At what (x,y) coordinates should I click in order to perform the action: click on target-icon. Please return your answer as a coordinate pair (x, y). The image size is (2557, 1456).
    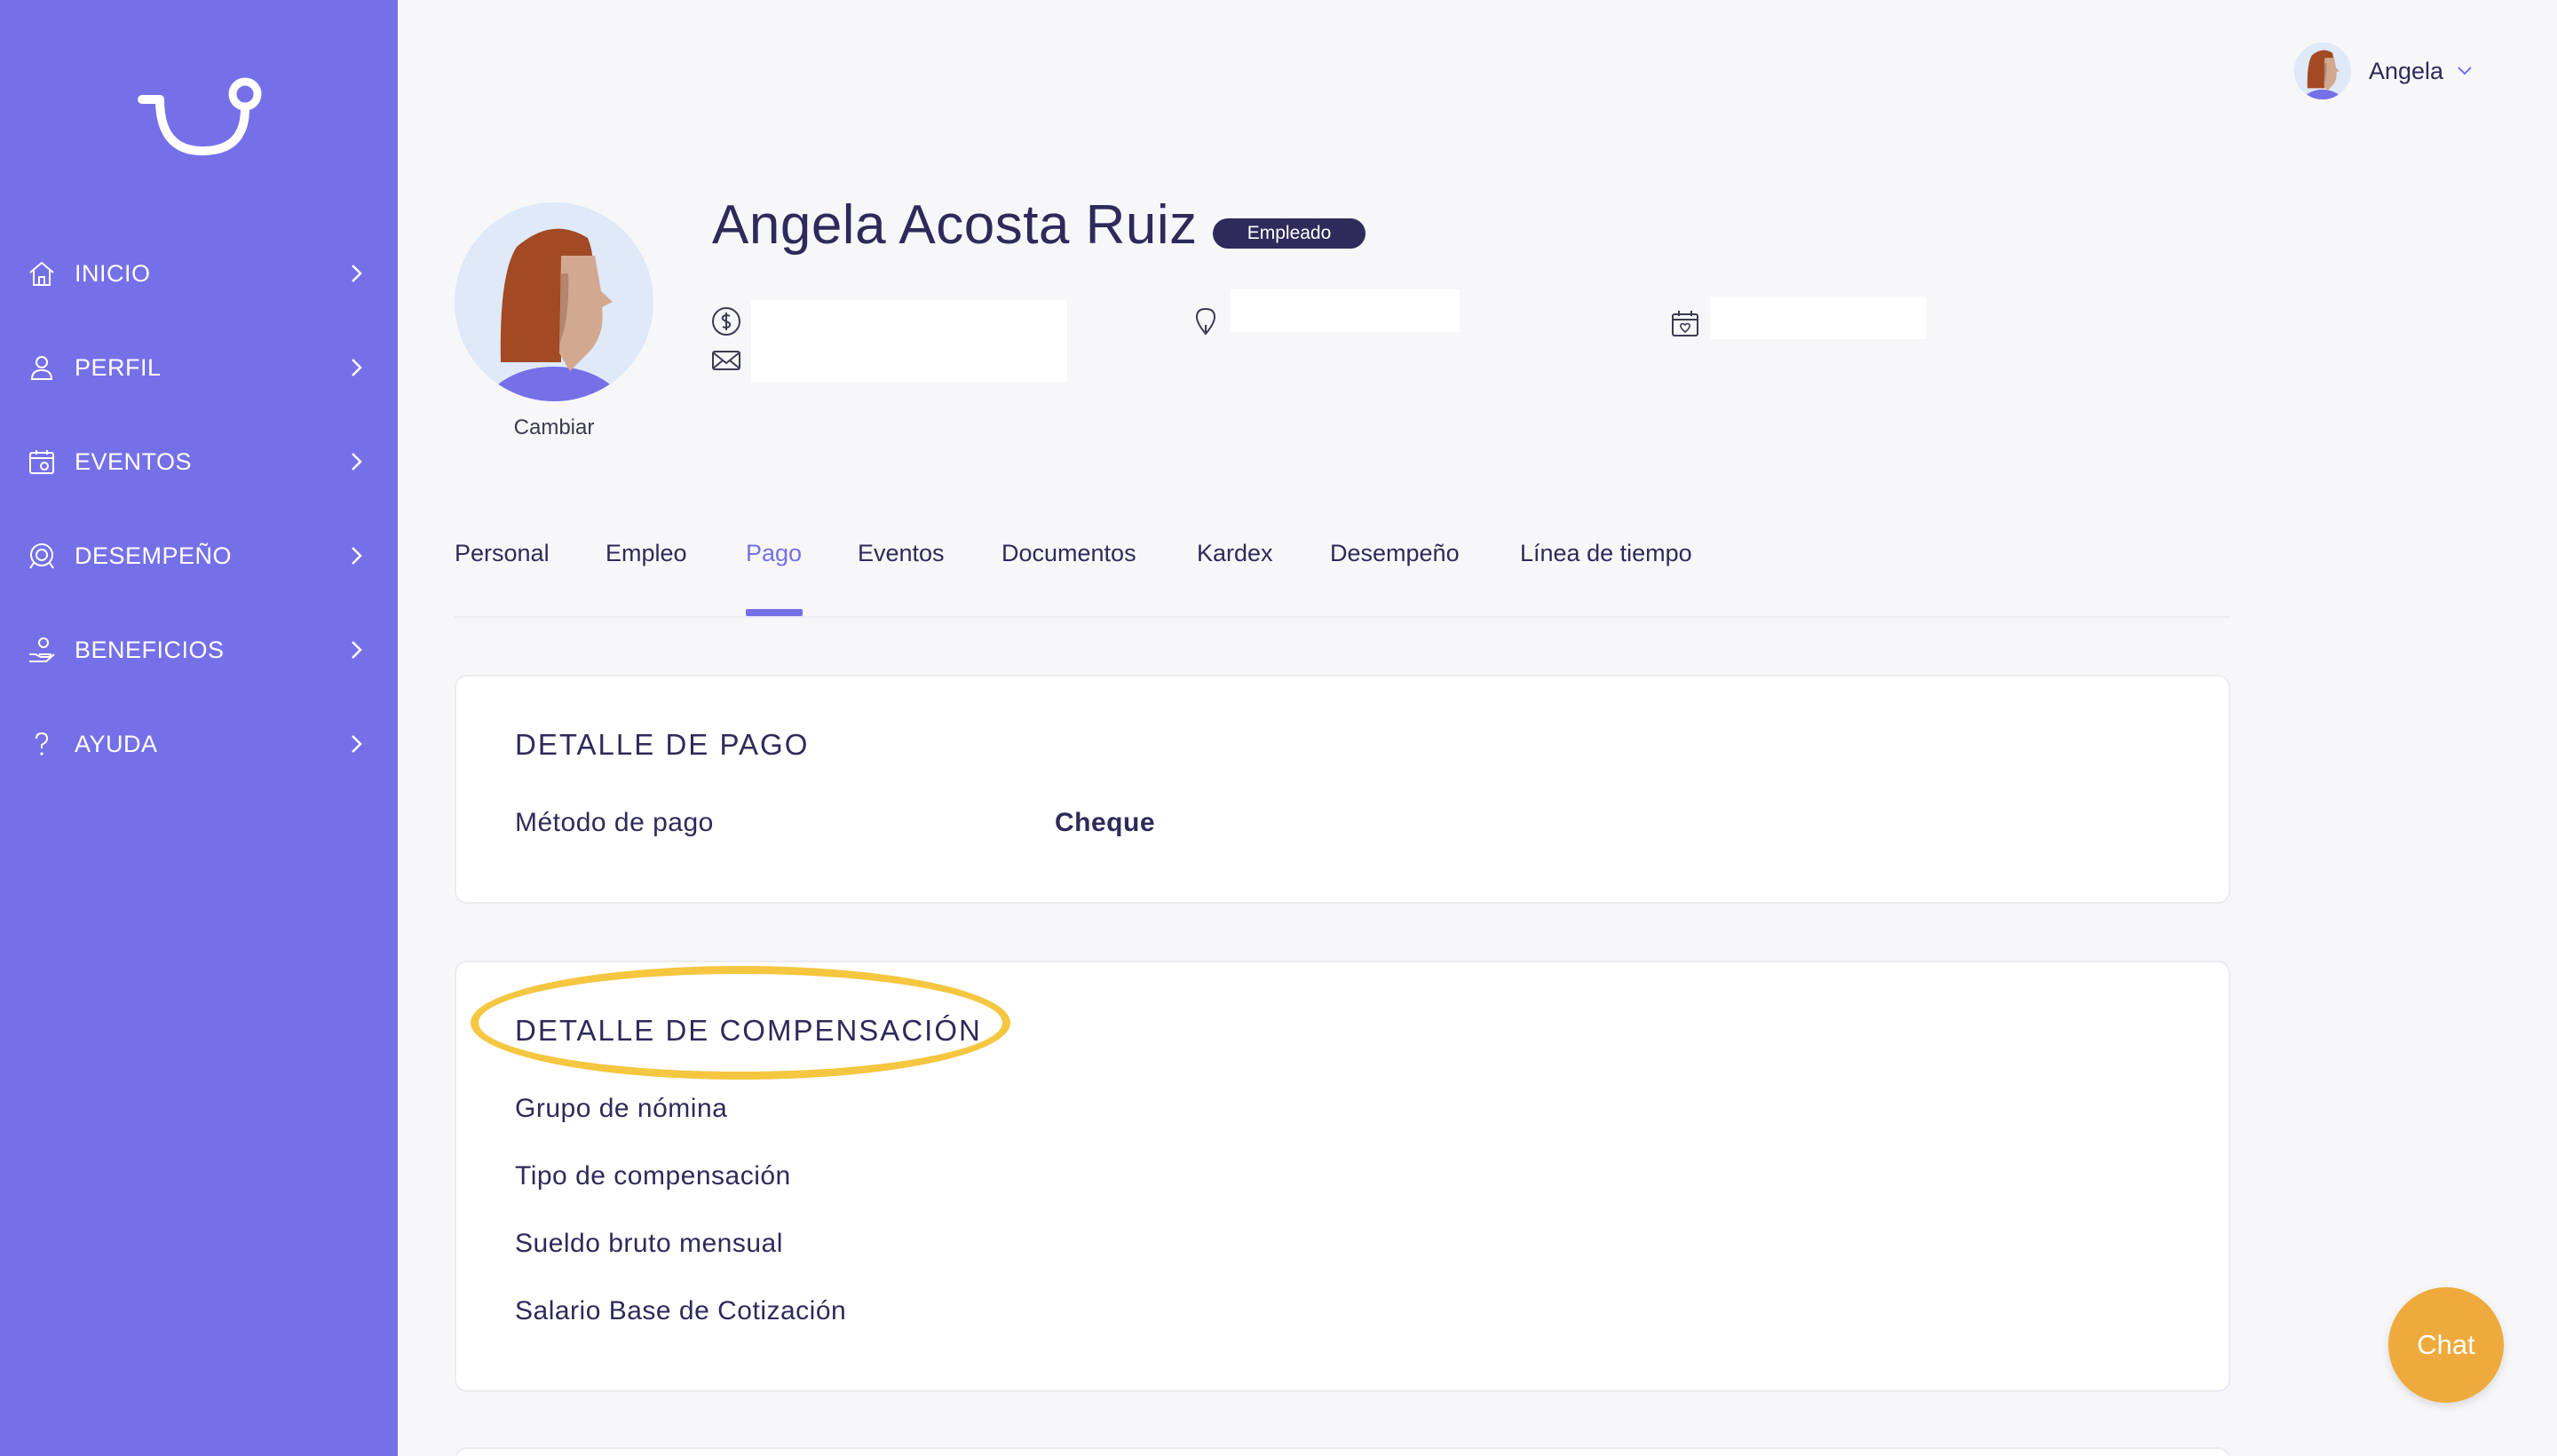
    Looking at the image, I should click on (41, 556).